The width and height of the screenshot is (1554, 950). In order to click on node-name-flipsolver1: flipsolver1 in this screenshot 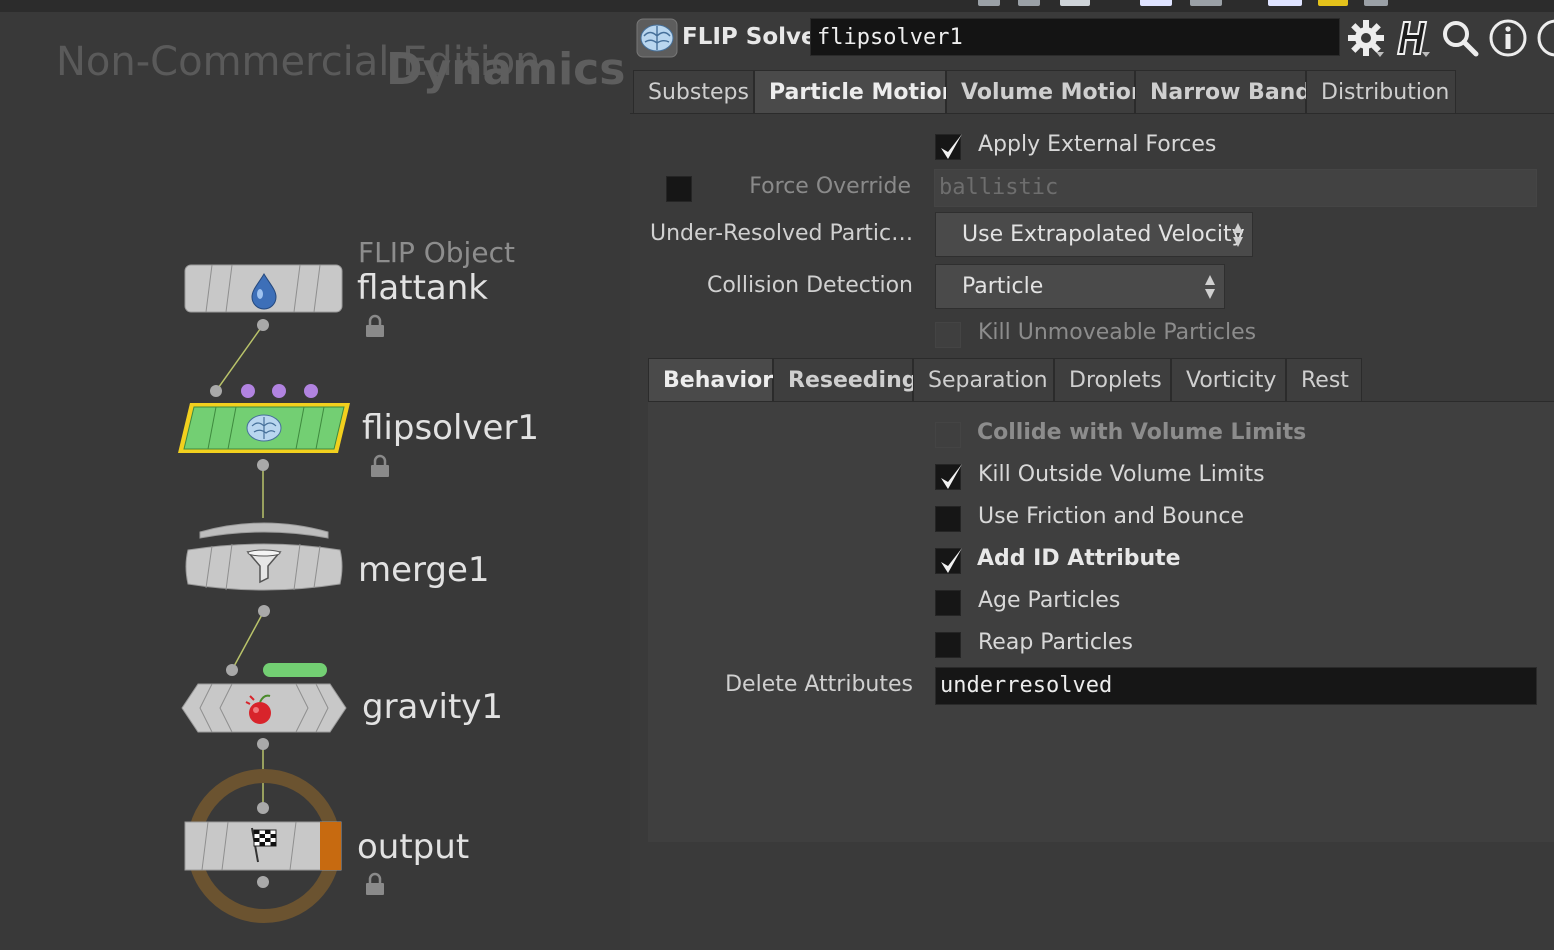, I will do `click(450, 428)`.